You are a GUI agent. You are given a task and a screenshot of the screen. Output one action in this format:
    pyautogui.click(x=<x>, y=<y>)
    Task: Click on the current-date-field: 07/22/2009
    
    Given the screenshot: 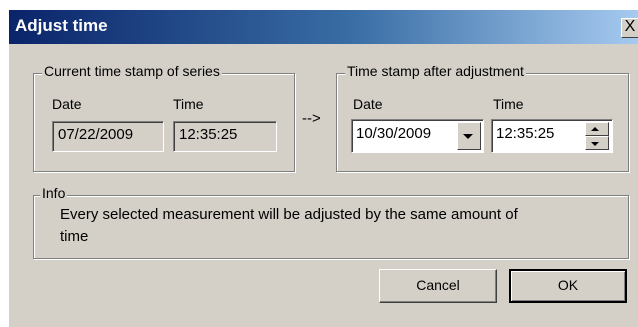 What is the action you would take?
    pyautogui.click(x=108, y=136)
    